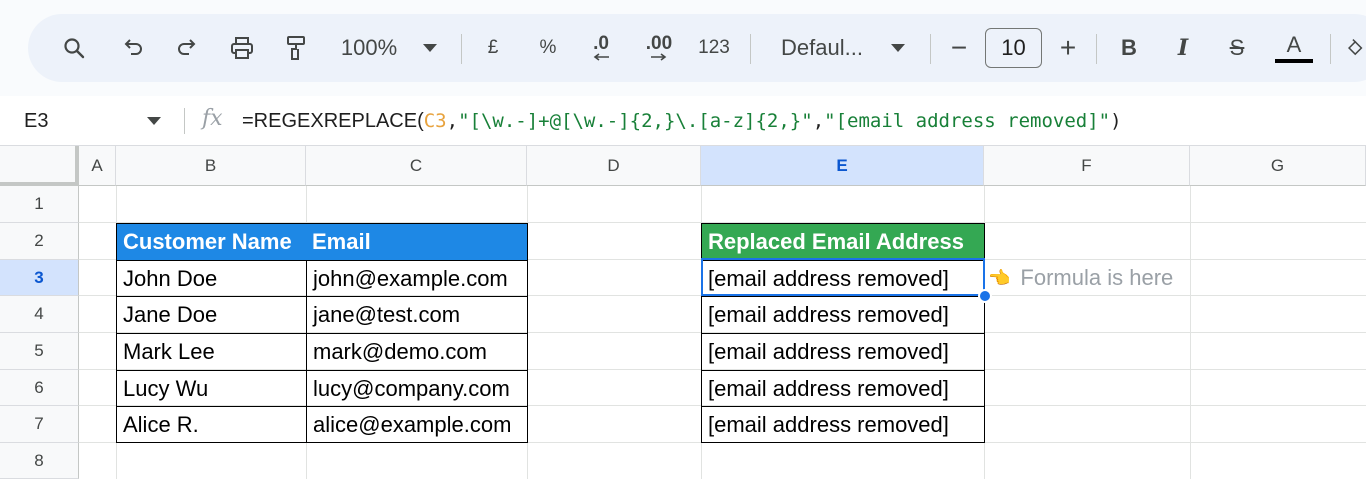 The image size is (1366, 479). I want to click on column-header-c: C, so click(416, 166).